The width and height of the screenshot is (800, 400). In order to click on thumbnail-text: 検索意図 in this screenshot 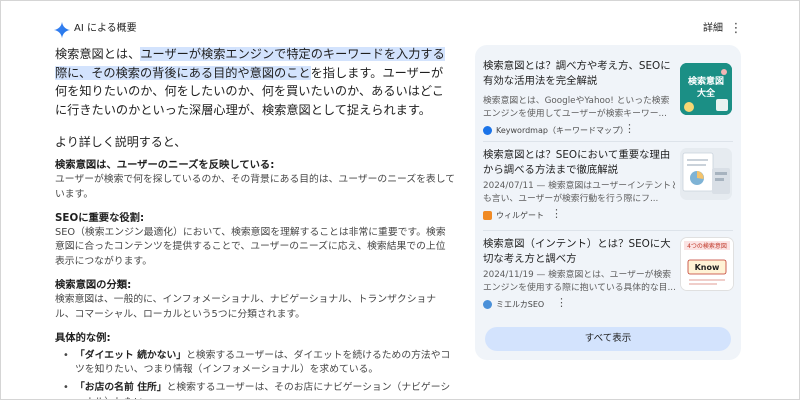, I will do `click(706, 81)`.